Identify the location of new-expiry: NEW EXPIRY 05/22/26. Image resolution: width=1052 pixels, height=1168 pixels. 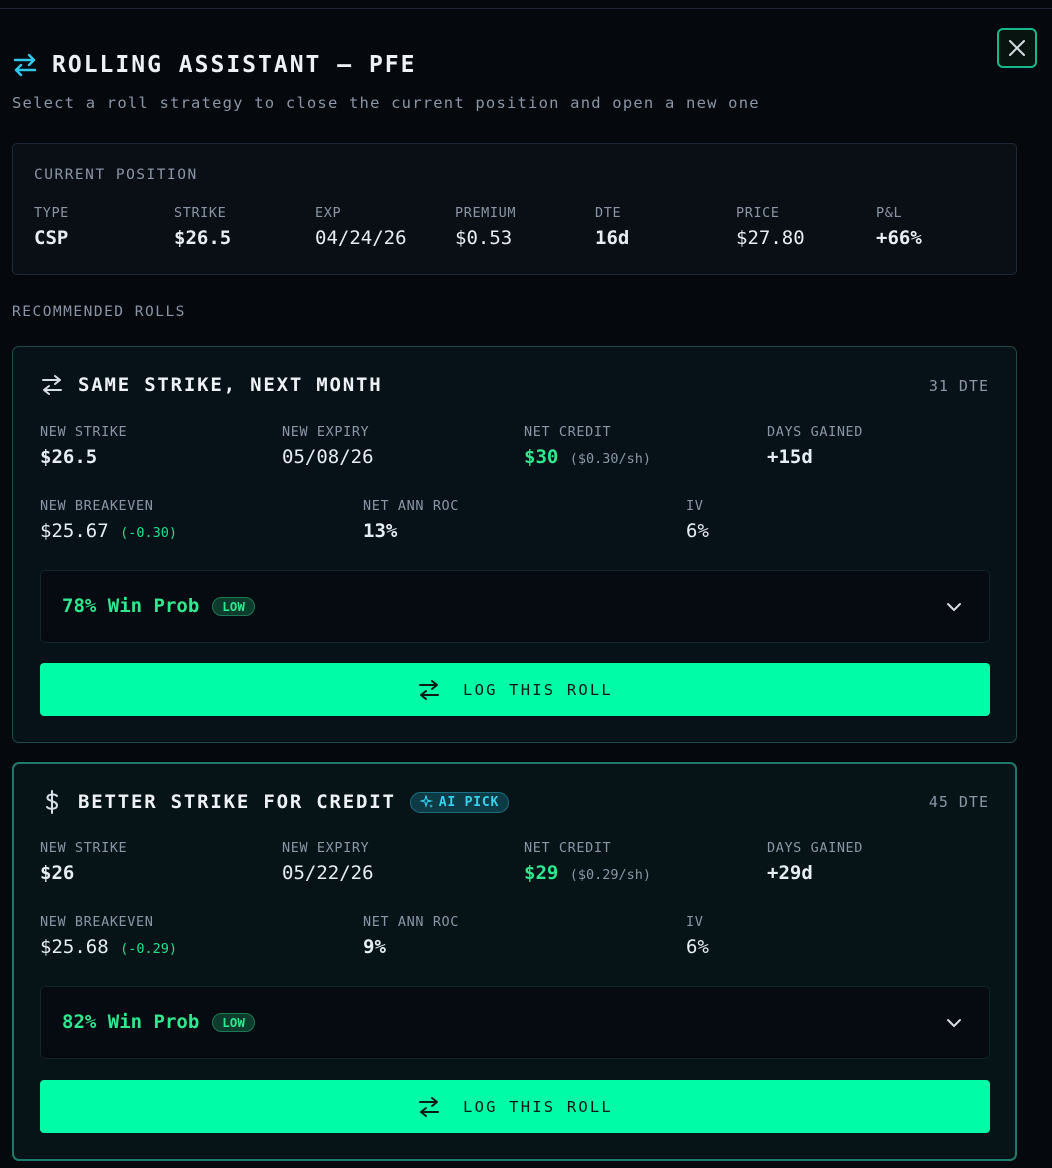
(328, 862).